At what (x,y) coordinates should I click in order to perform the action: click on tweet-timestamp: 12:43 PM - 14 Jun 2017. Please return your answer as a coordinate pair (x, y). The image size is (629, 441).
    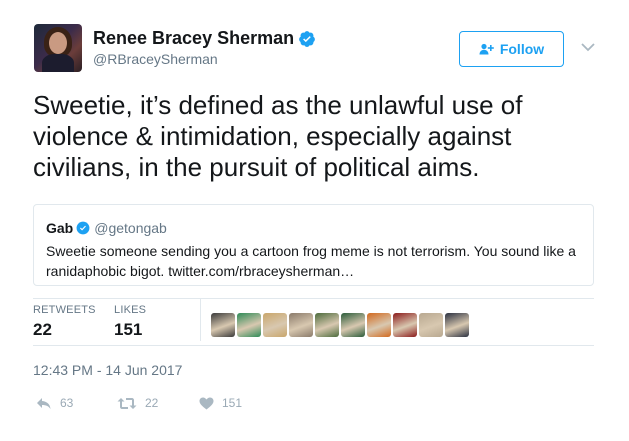
    Looking at the image, I should click on (107, 370).